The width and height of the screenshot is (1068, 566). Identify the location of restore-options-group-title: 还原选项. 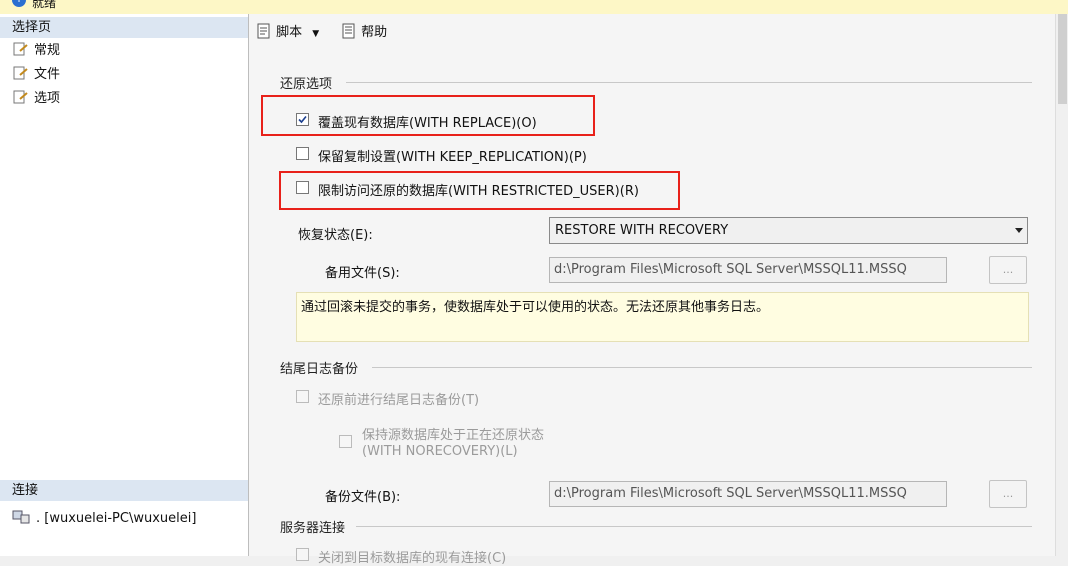
(306, 84).